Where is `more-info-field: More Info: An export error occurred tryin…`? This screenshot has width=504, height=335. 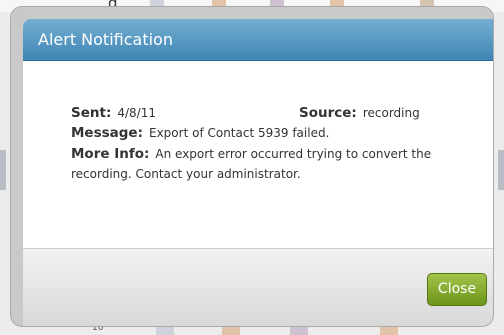
more-info-field: More Info: An export error occurred tryin… is located at coordinates (281, 164).